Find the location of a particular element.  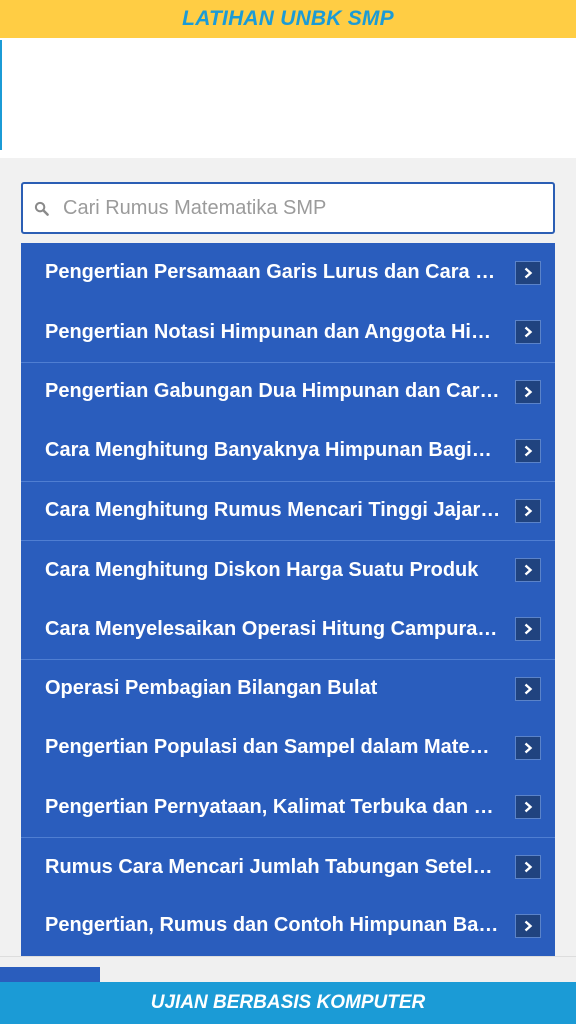

app-title: LATIHAN UNBK SMP is located at coordinates (288, 18).